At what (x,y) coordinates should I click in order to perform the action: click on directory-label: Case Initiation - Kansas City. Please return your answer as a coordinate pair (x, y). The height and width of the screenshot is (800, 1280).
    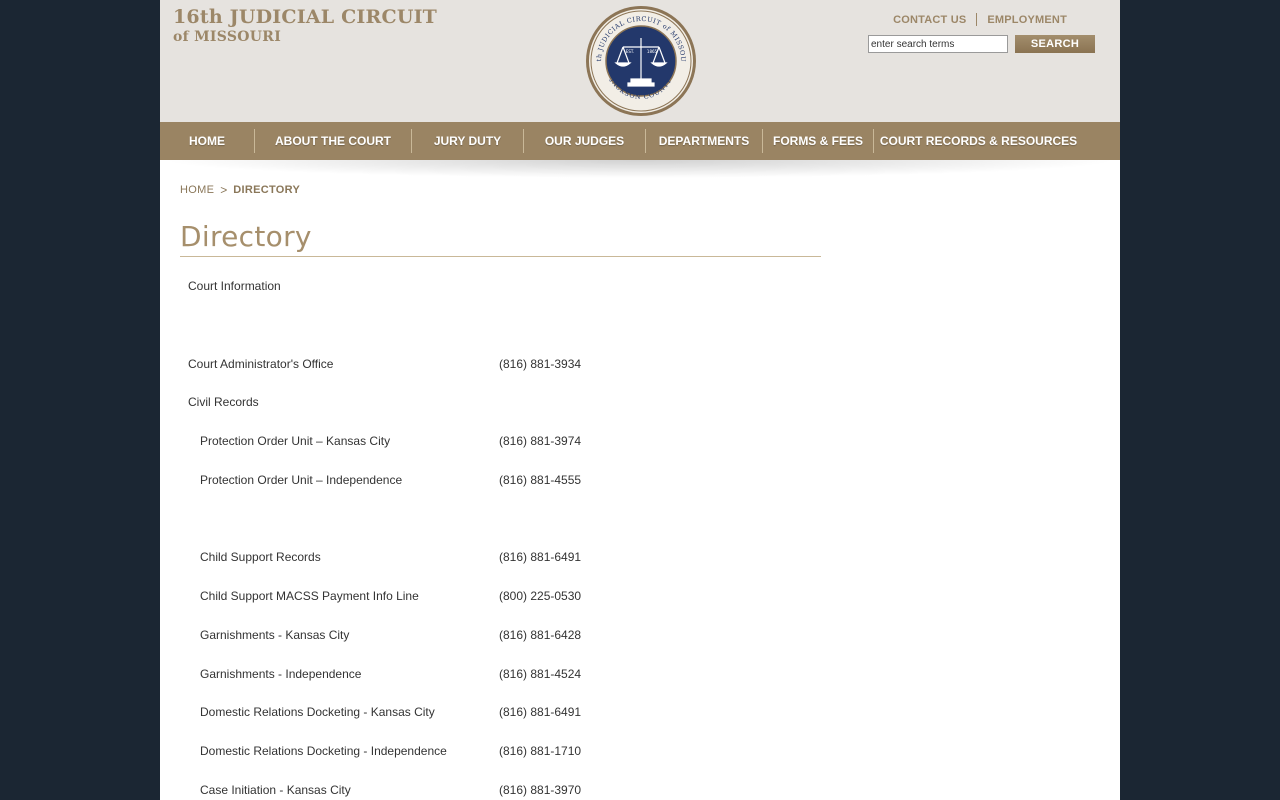
    Looking at the image, I should click on (275, 790).